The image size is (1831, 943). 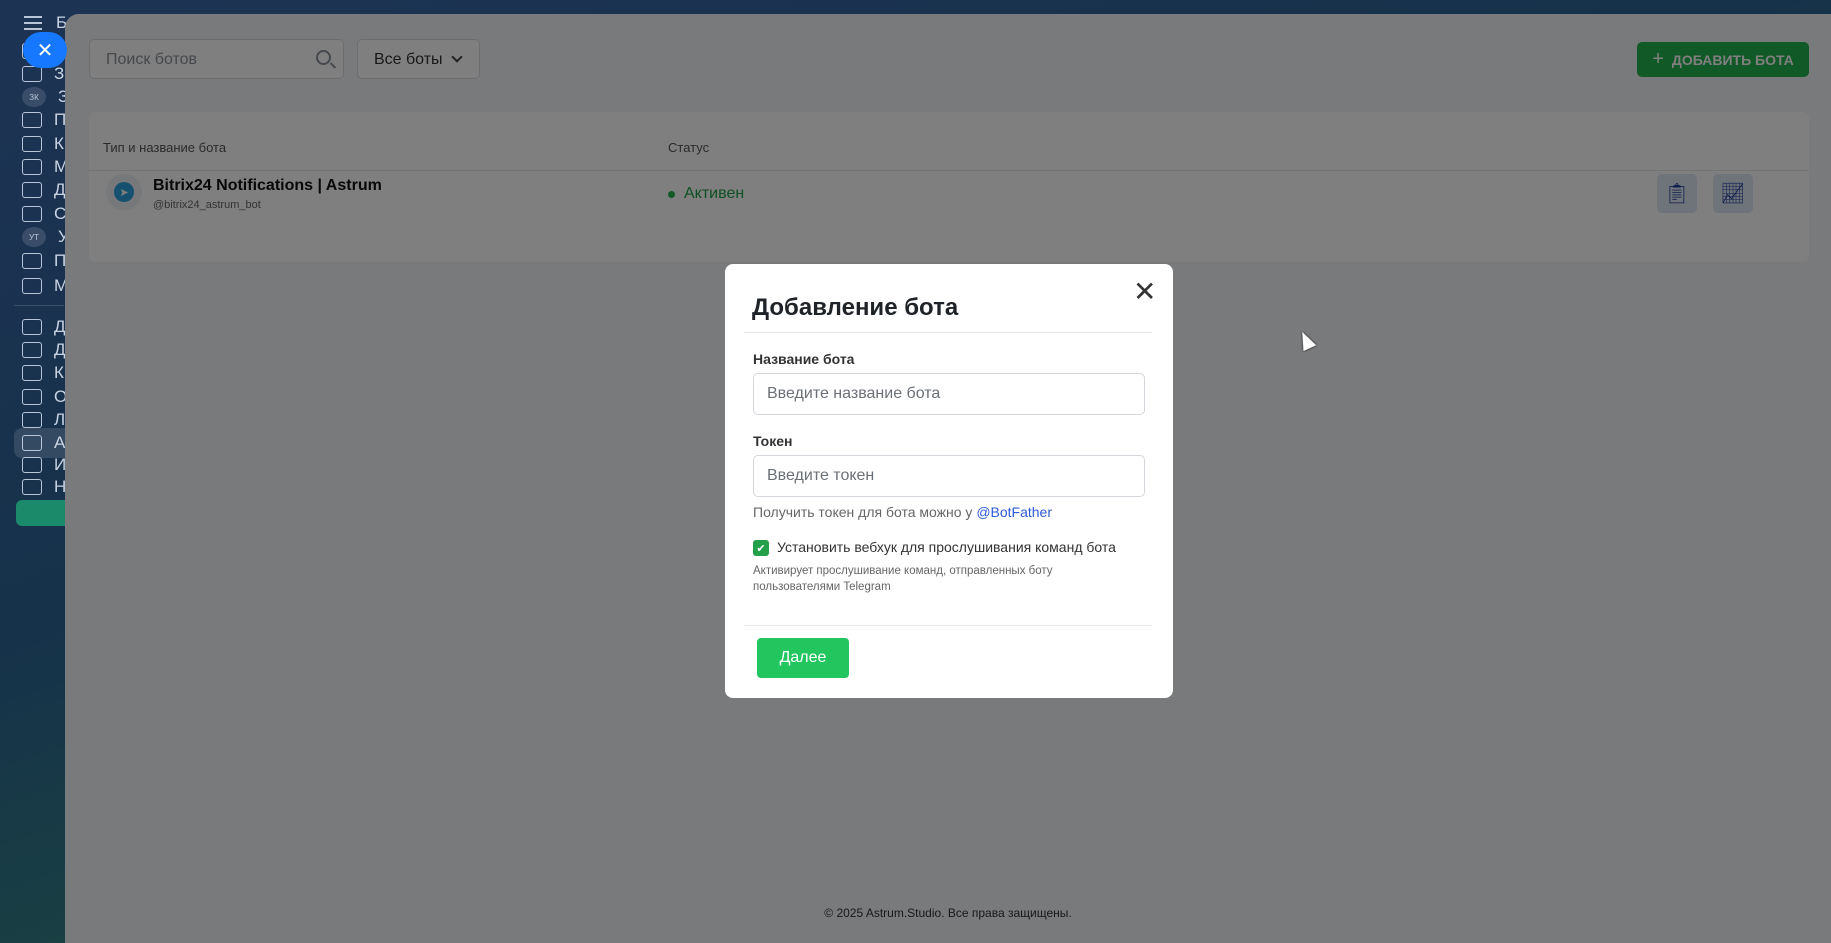 What do you see at coordinates (32, 120) in the screenshot?
I see `mail-icon` at bounding box center [32, 120].